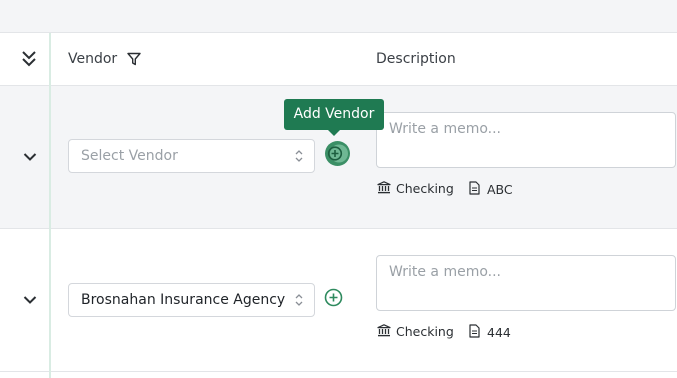 Image resolution: width=677 pixels, height=378 pixels. What do you see at coordinates (499, 332) in the screenshot?
I see `reference-label: 444` at bounding box center [499, 332].